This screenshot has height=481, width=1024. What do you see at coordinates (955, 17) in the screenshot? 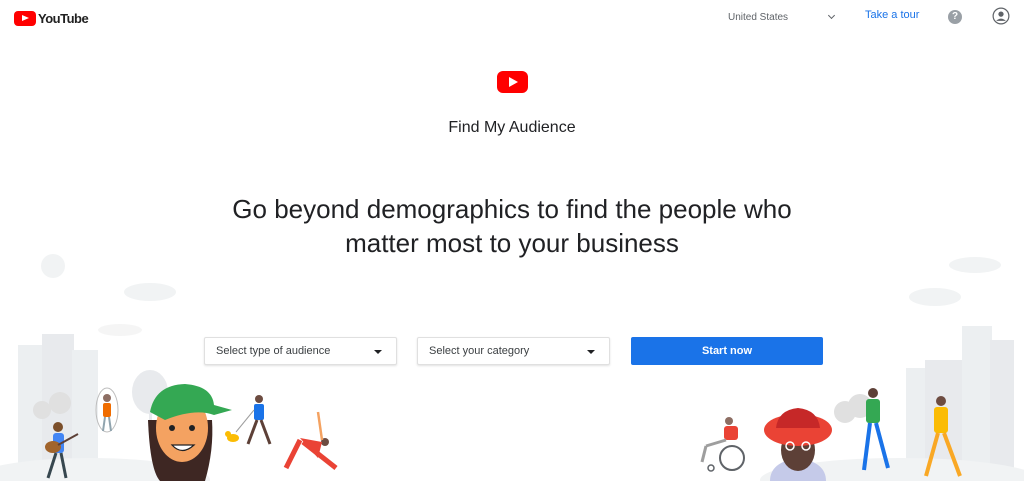
I see `help-icon: ?` at bounding box center [955, 17].